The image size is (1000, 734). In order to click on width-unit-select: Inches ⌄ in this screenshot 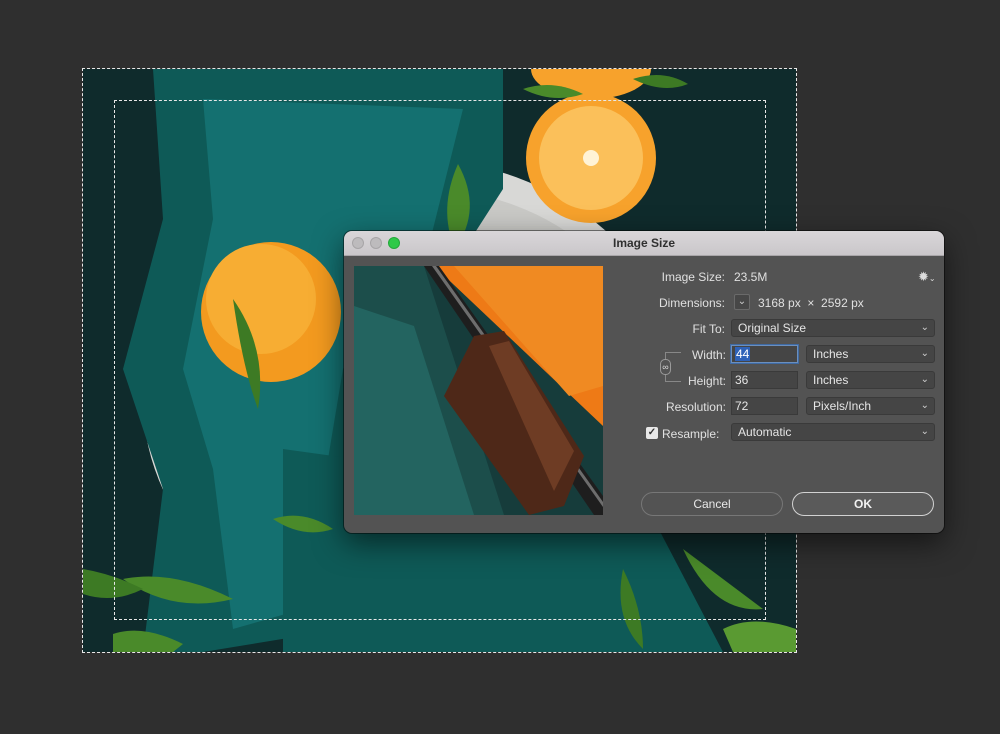, I will do `click(870, 354)`.